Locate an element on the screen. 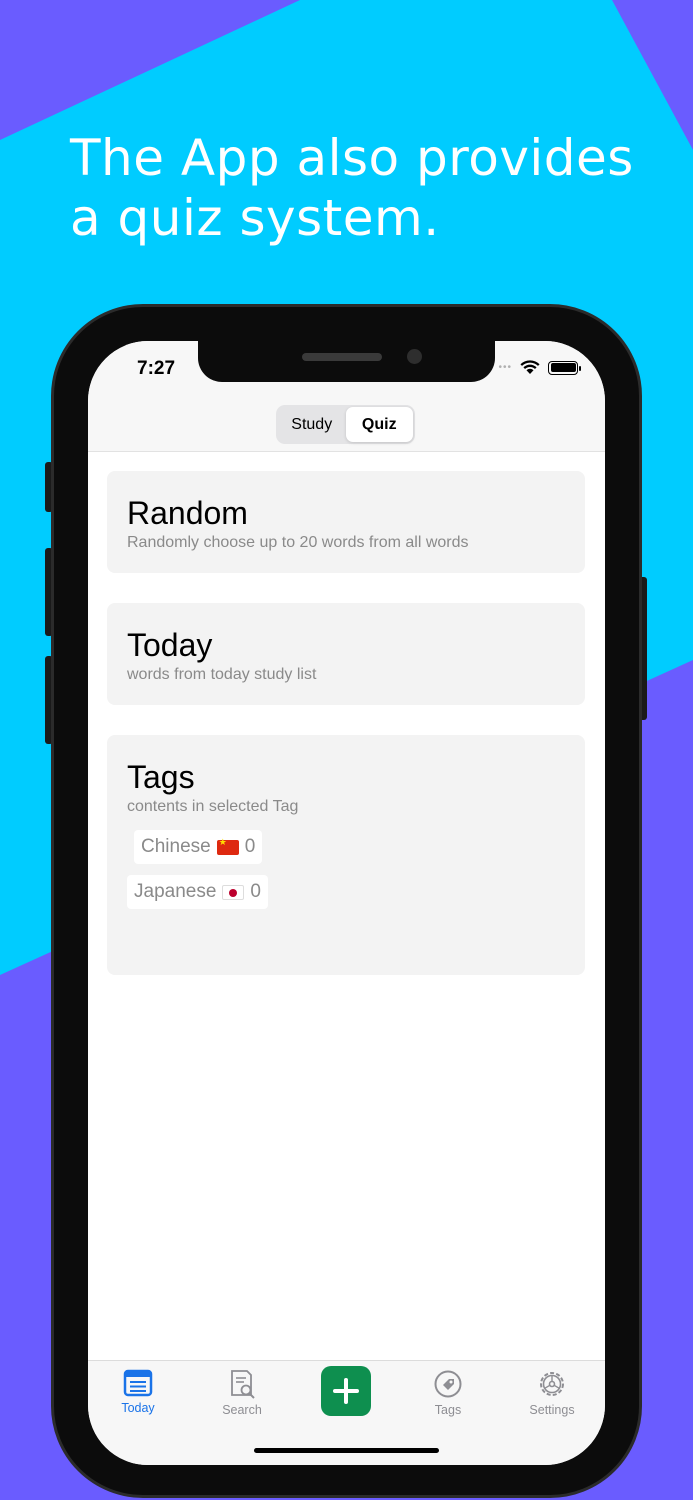  today-title: Today is located at coordinates (170, 645).